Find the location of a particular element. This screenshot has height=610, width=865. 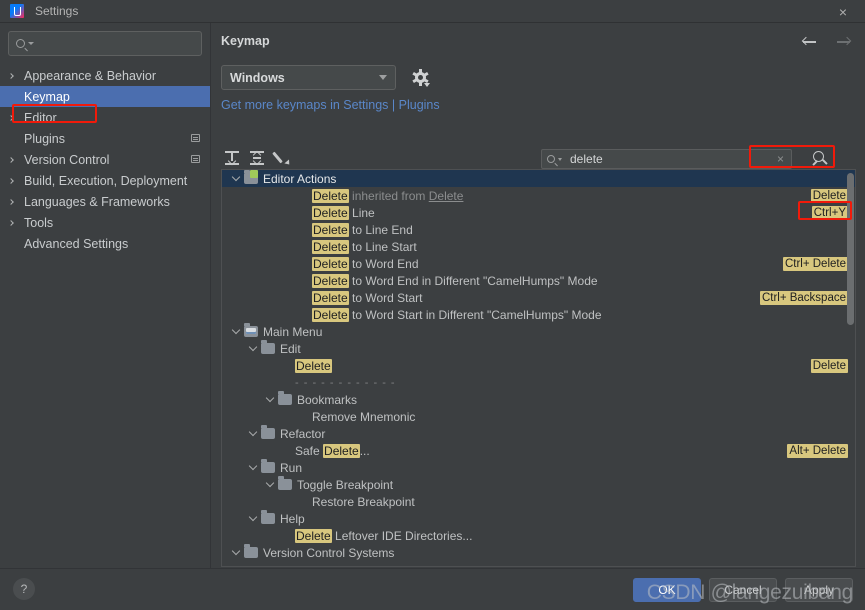

collapse-all-icon is located at coordinates (258, 158).